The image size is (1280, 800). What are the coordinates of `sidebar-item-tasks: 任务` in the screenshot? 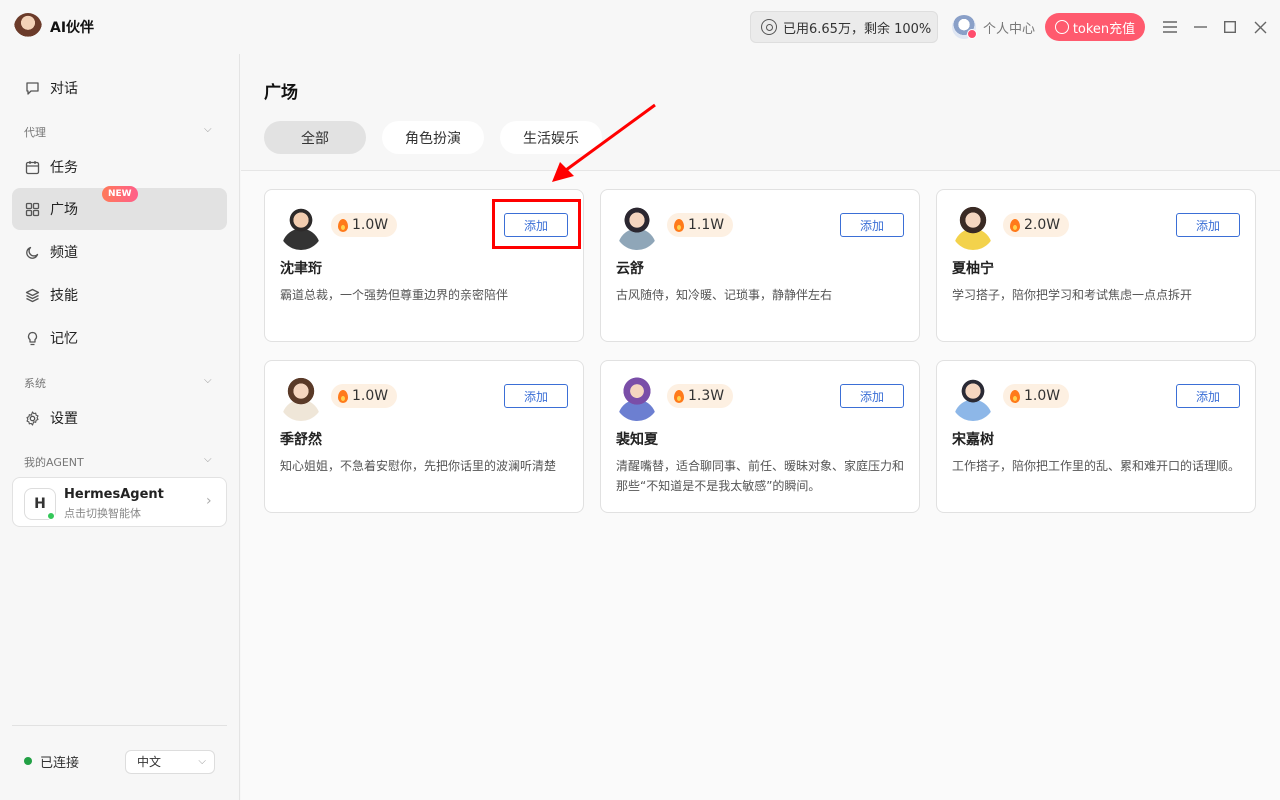 It's located at (119, 167).